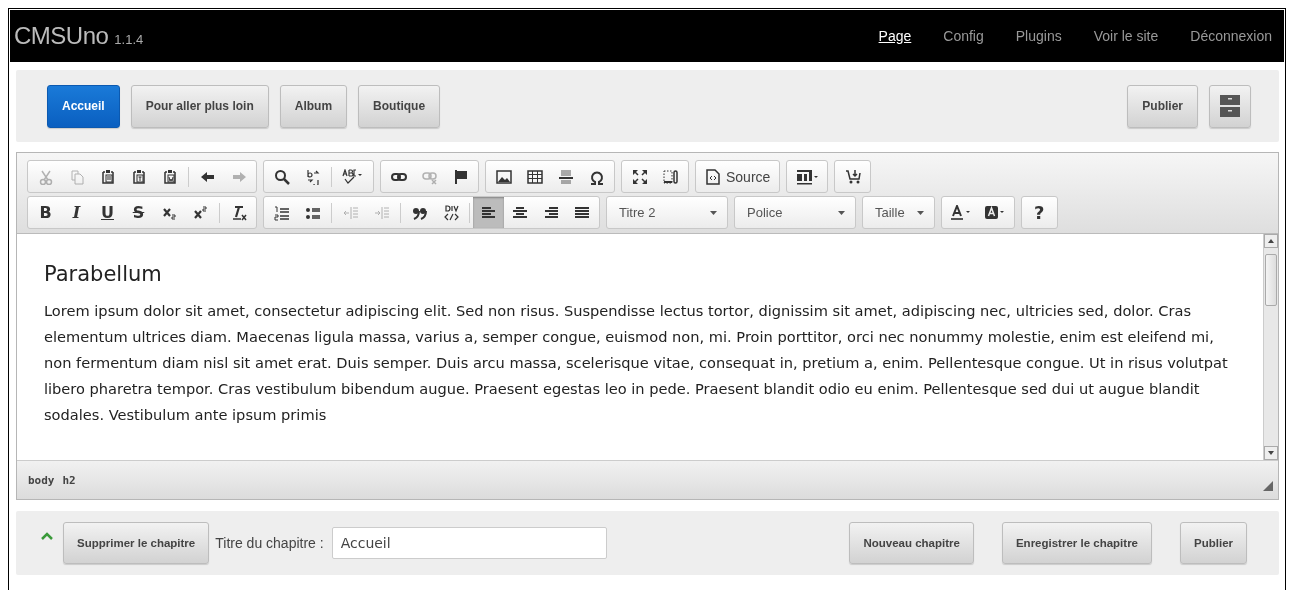 The width and height of the screenshot is (1294, 590). What do you see at coordinates (353, 176) in the screenshot?
I see `spellcheck-icon` at bounding box center [353, 176].